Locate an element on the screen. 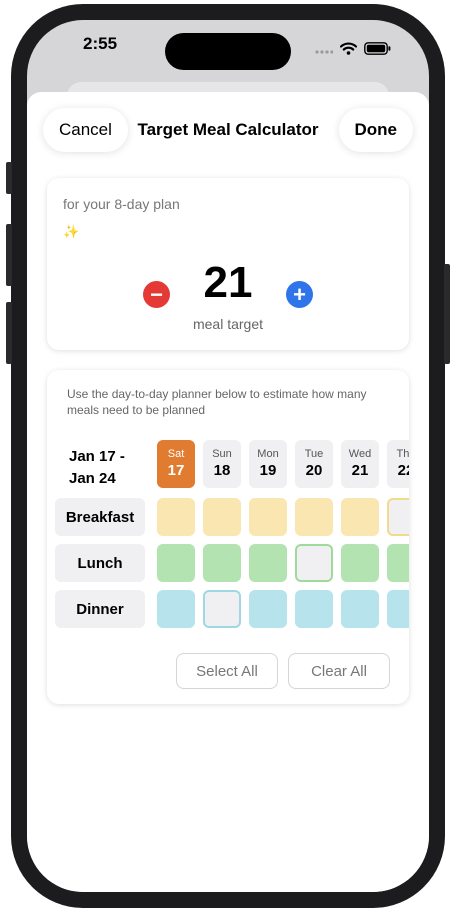 The image size is (456, 912). day-name: Sun is located at coordinates (222, 454).